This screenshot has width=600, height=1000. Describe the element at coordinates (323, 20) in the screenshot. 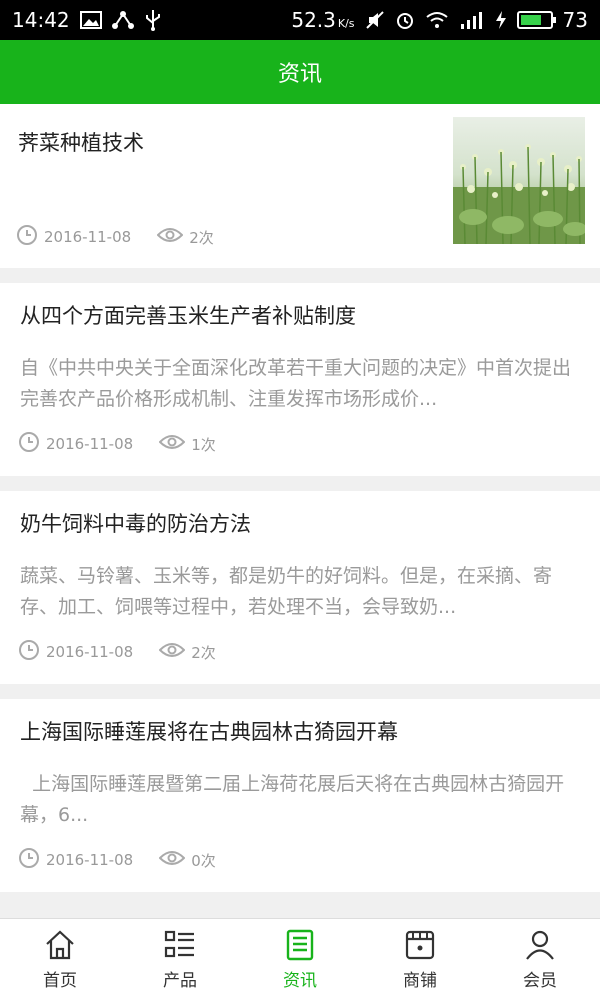

I see `net-speed: 52.3 K/s` at that location.